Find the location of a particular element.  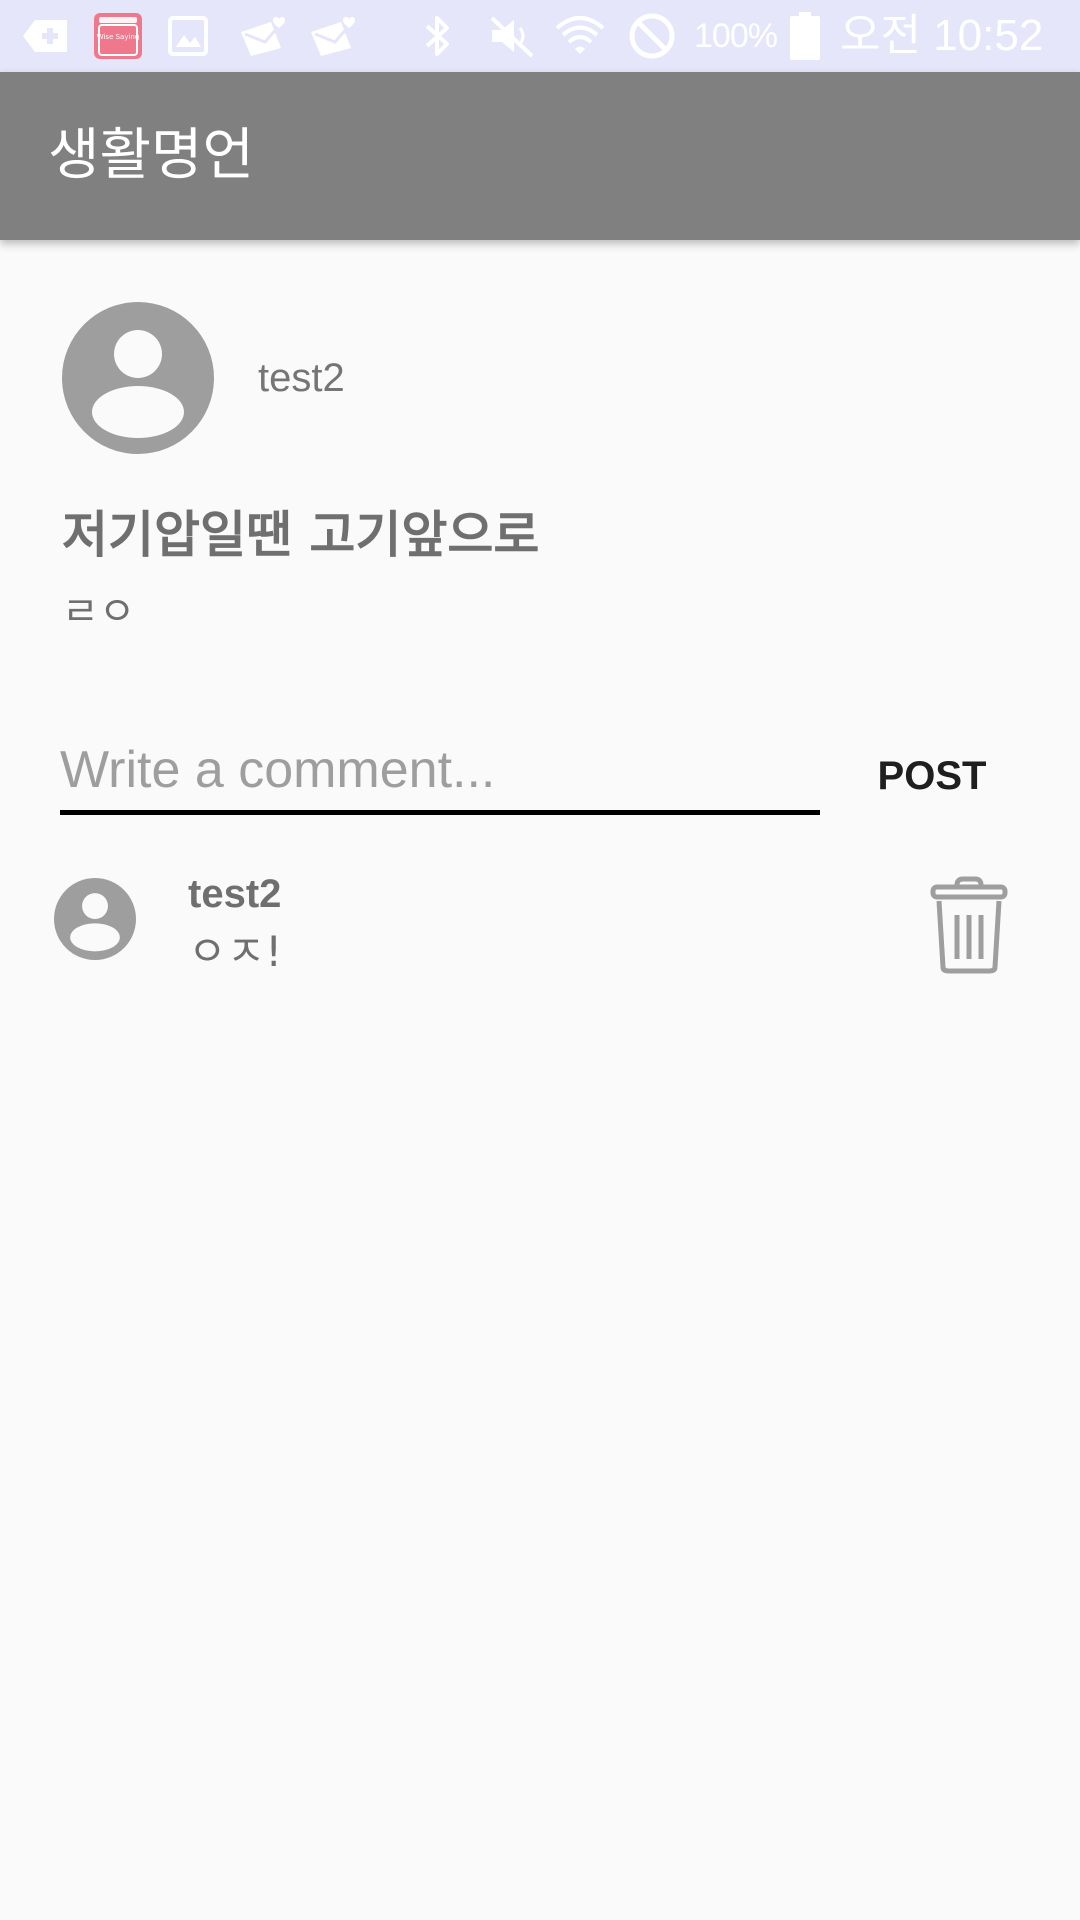

add-notification-icon is located at coordinates (46, 36).